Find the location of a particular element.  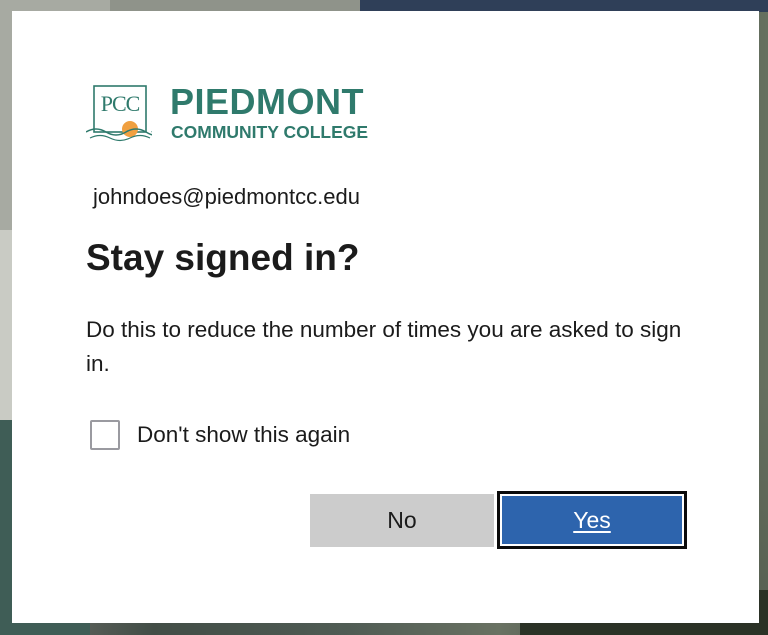

dont-show-again-row: Don't show this again is located at coordinates (220, 435).